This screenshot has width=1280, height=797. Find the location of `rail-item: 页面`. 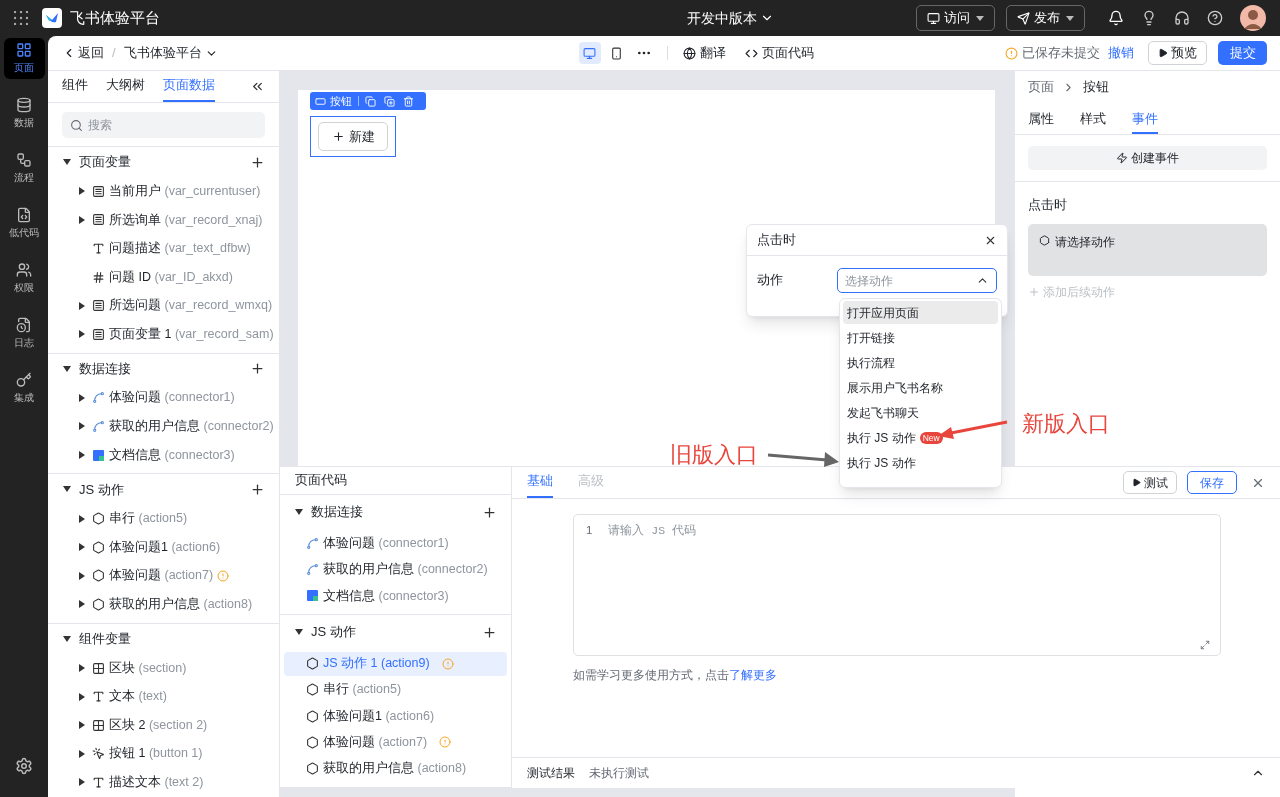

rail-item: 页面 is located at coordinates (24, 58).